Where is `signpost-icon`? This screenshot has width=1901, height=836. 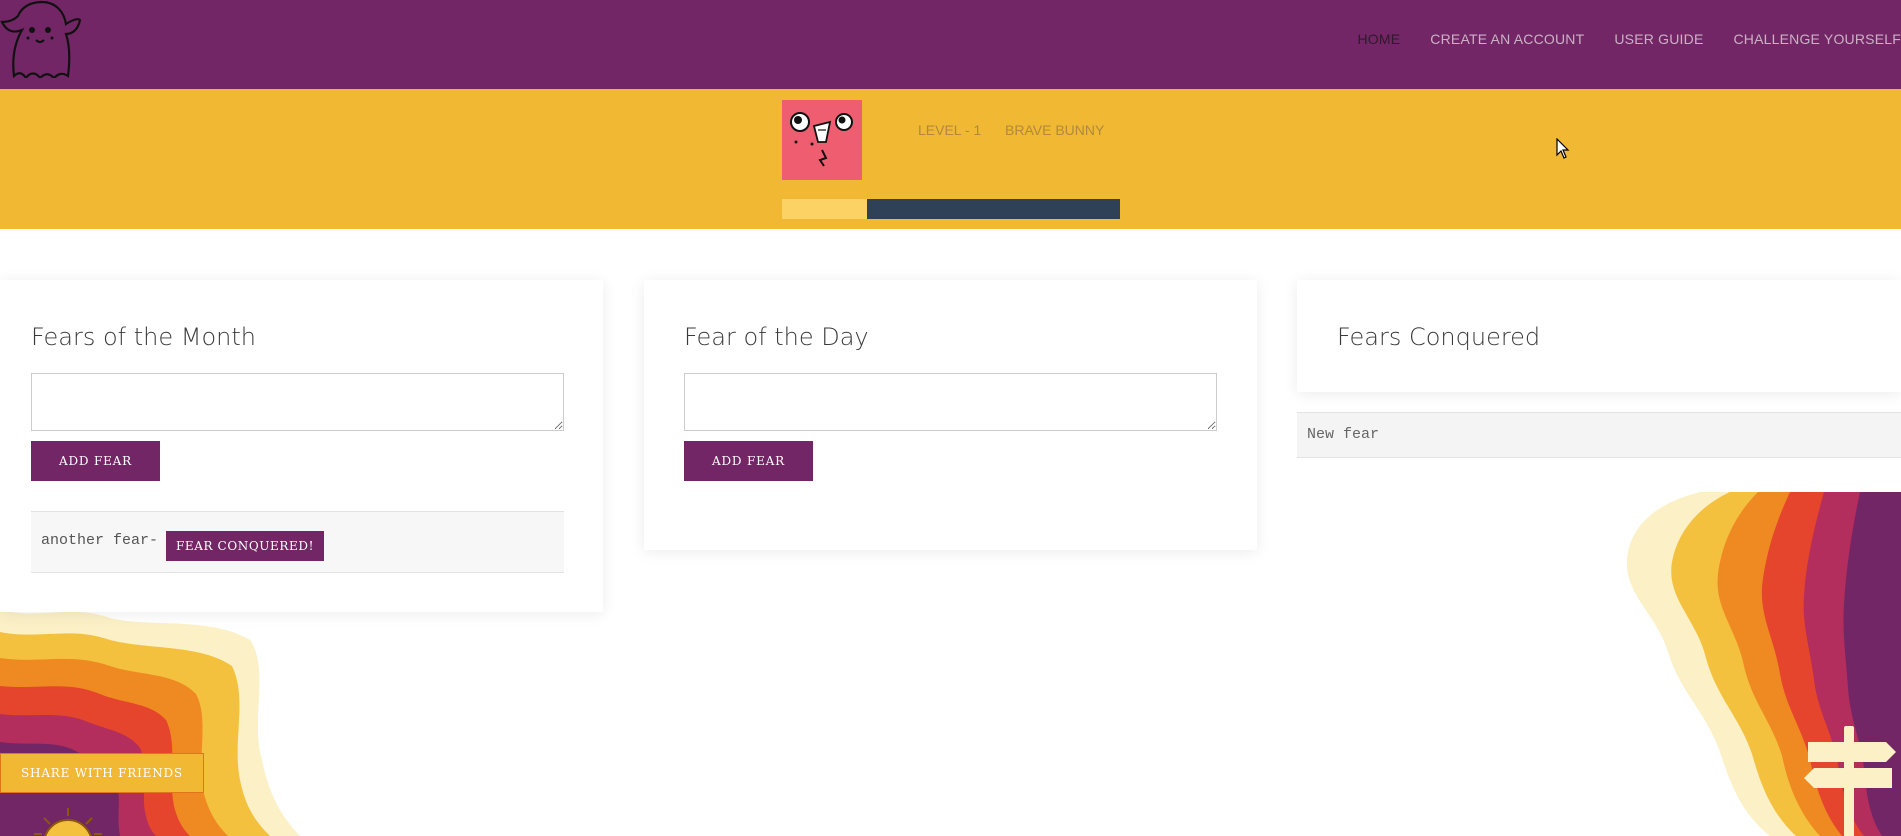
signpost-icon is located at coordinates (1850, 781).